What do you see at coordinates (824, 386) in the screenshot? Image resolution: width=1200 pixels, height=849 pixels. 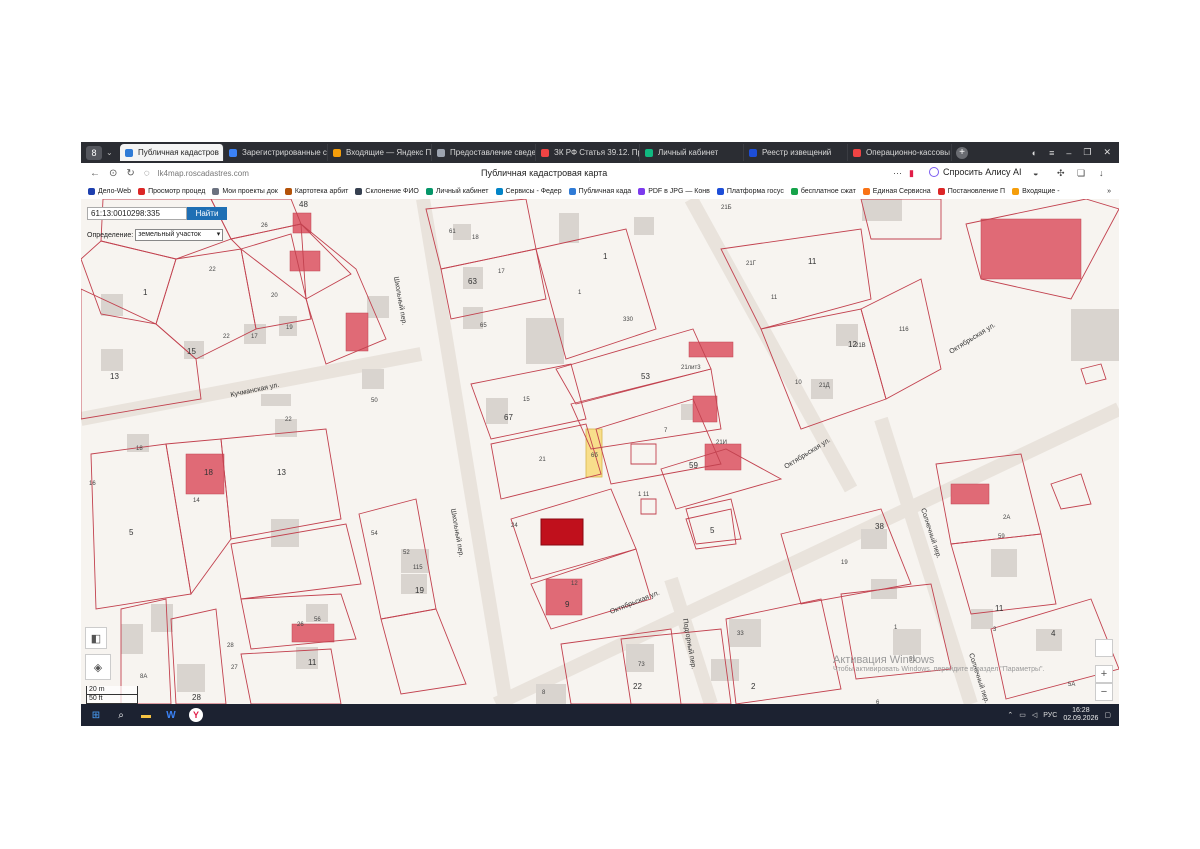 I see `parcel-label: 21Д` at bounding box center [824, 386].